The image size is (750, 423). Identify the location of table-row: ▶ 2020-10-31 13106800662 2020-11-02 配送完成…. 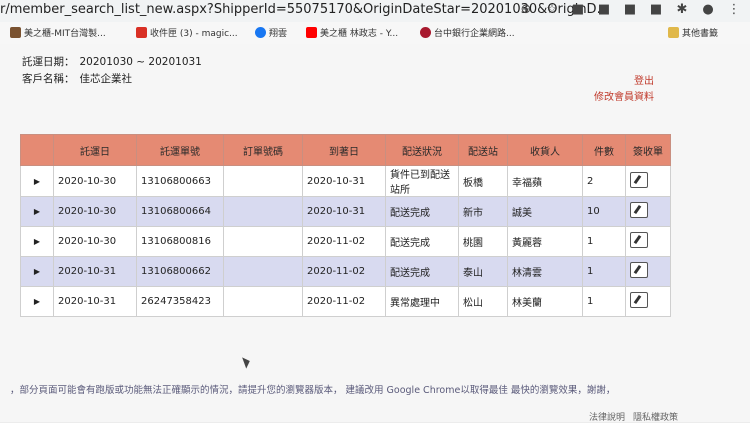
(345, 271).